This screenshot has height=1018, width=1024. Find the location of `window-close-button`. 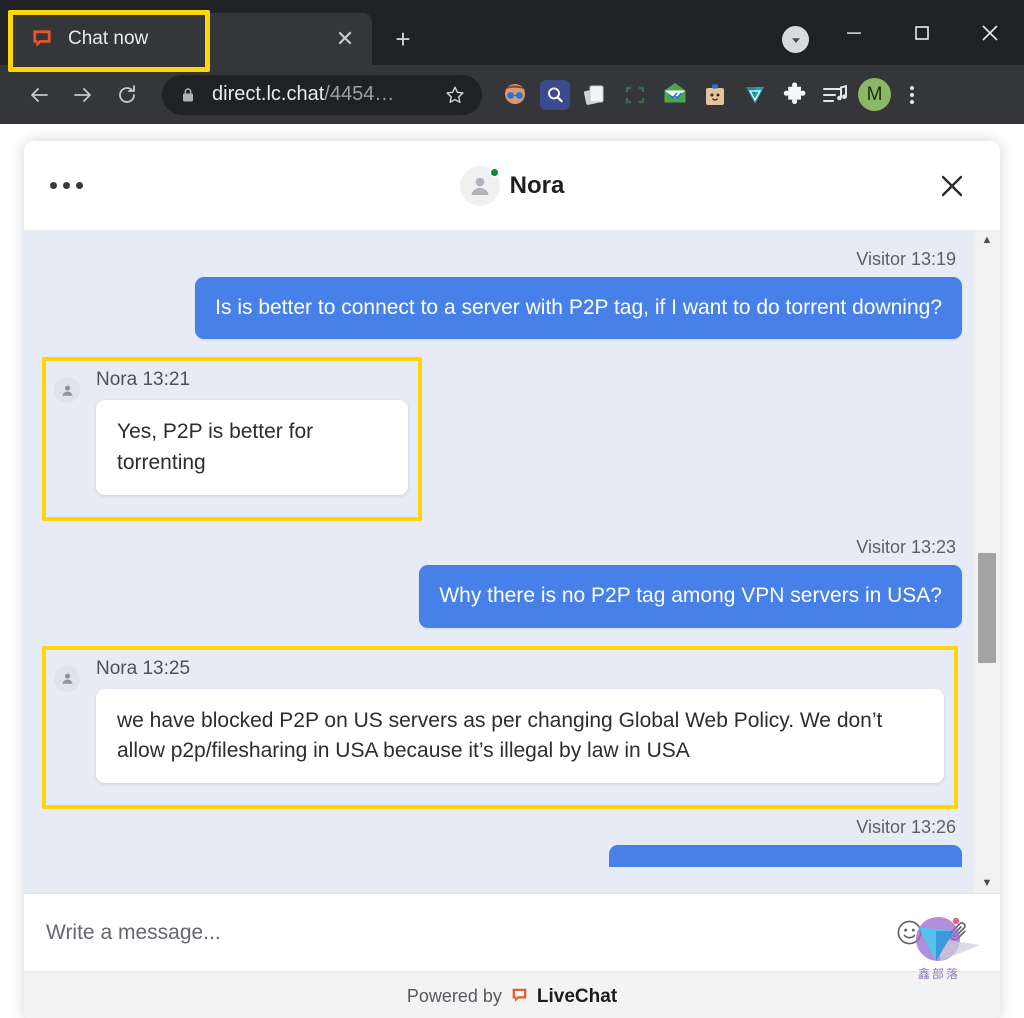

window-close-button is located at coordinates (990, 32).